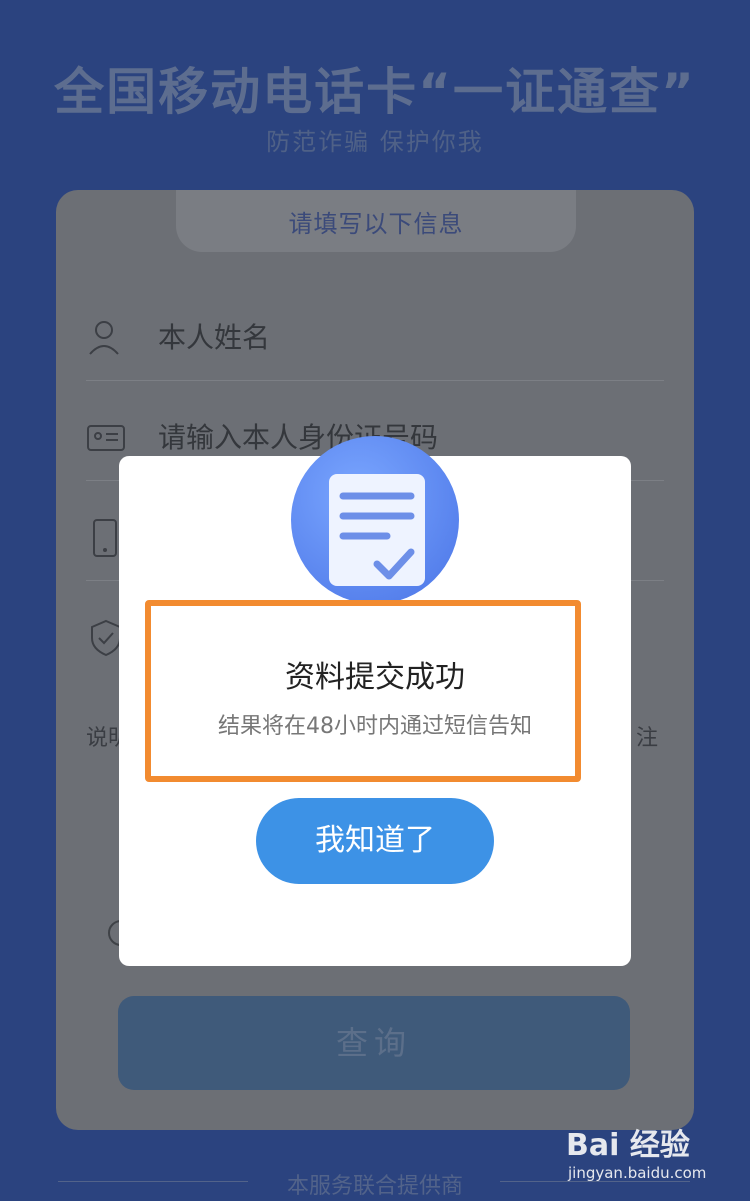 Image resolution: width=750 pixels, height=1201 pixels. Describe the element at coordinates (637, 1173) in the screenshot. I see `watermark-url: jingyan.baidu.com` at that location.